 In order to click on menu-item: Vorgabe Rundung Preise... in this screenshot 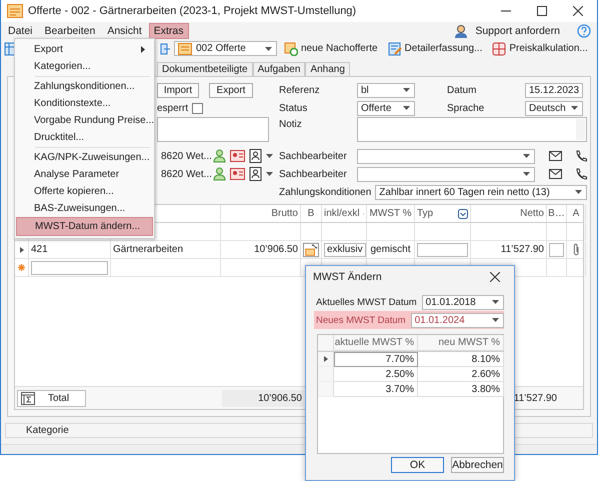, I will do `click(84, 120)`.